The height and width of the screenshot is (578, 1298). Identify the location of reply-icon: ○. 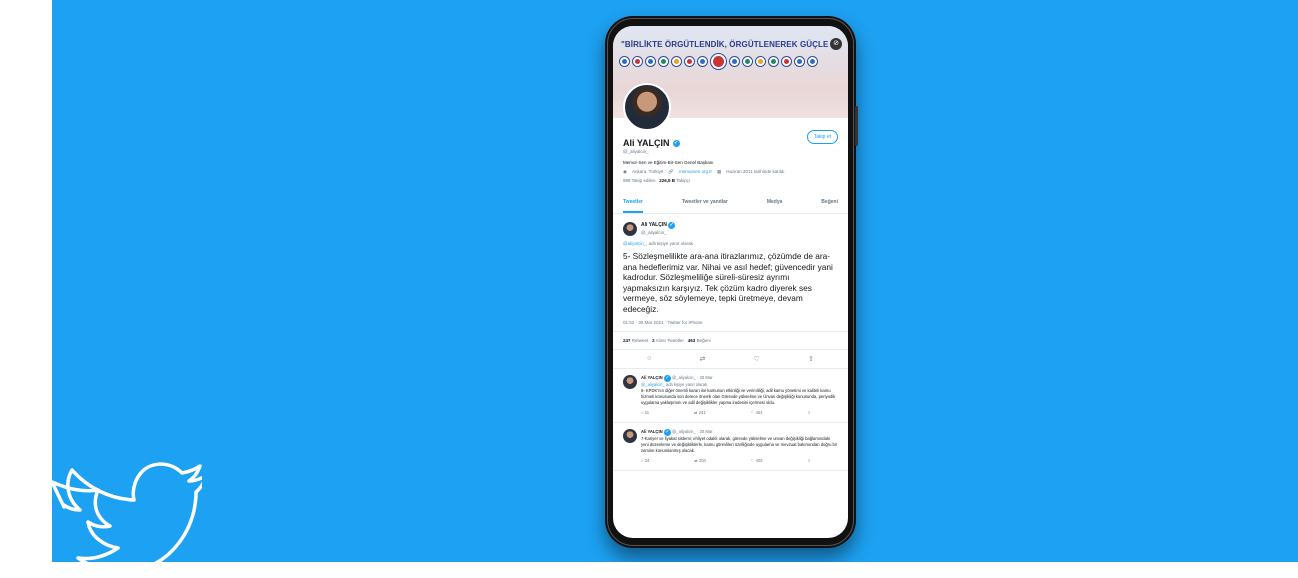
(649, 359).